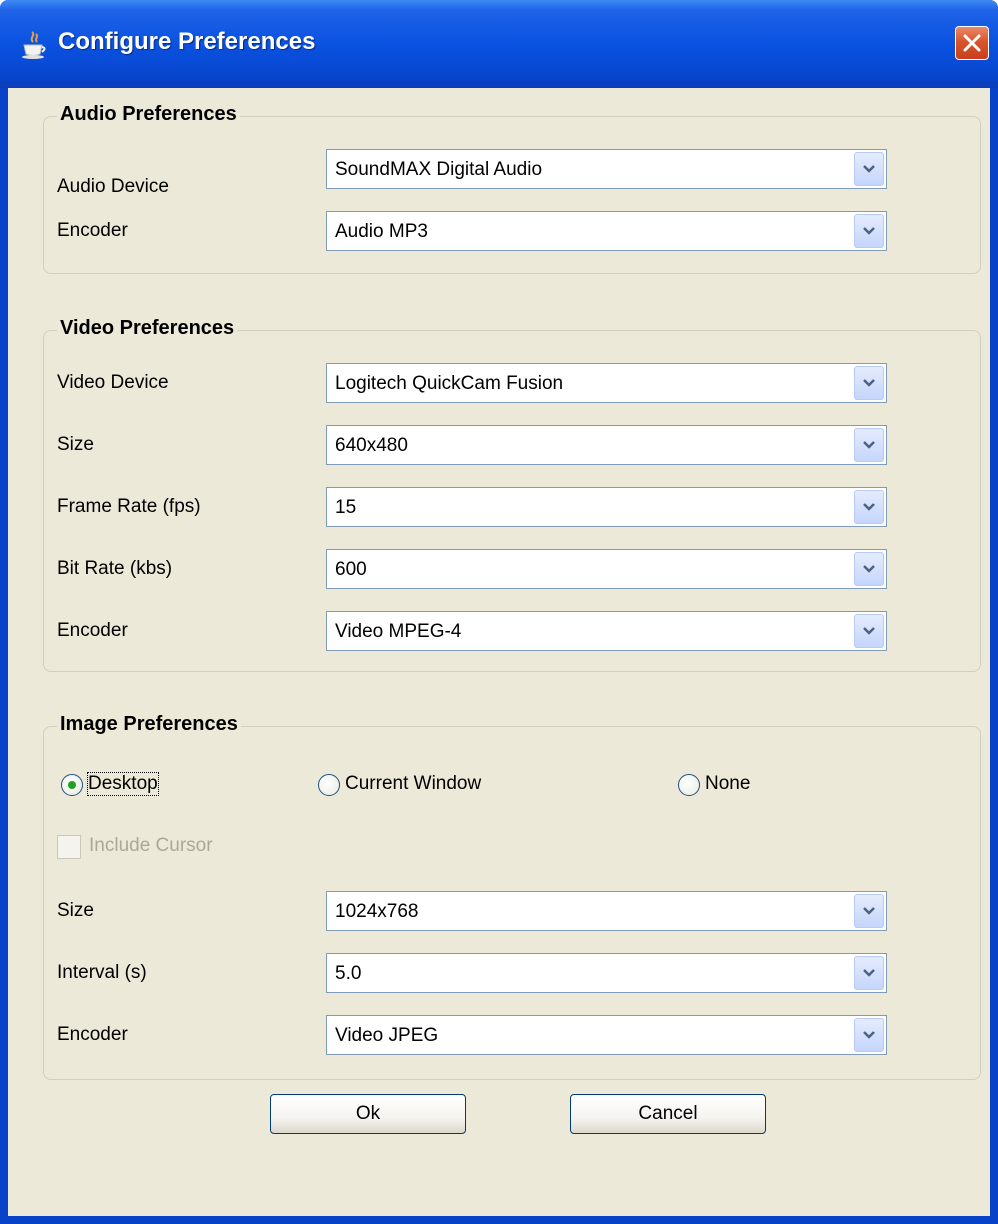 The width and height of the screenshot is (998, 1224). What do you see at coordinates (377, 911) in the screenshot?
I see `image-size-value: 1024x768` at bounding box center [377, 911].